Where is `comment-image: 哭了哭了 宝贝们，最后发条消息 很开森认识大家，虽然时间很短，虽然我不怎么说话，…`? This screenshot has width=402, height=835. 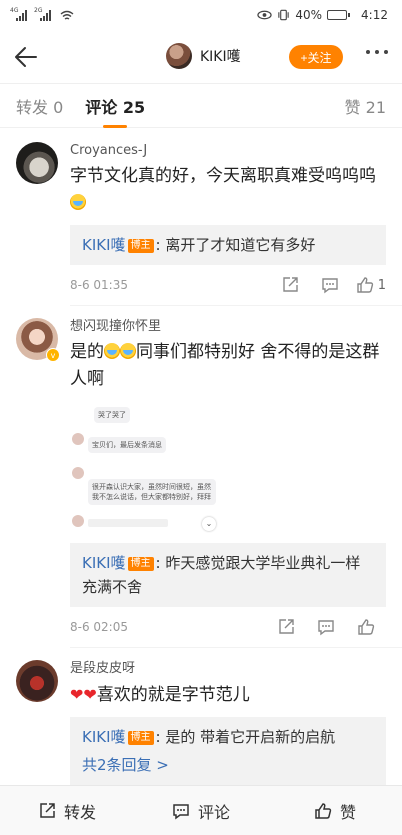
comment-image: 哭了哭了 宝贝们，最后发条消息 很开森认识大家，虽然时间很短，虽然我不怎么说话，… is located at coordinates (144, 468).